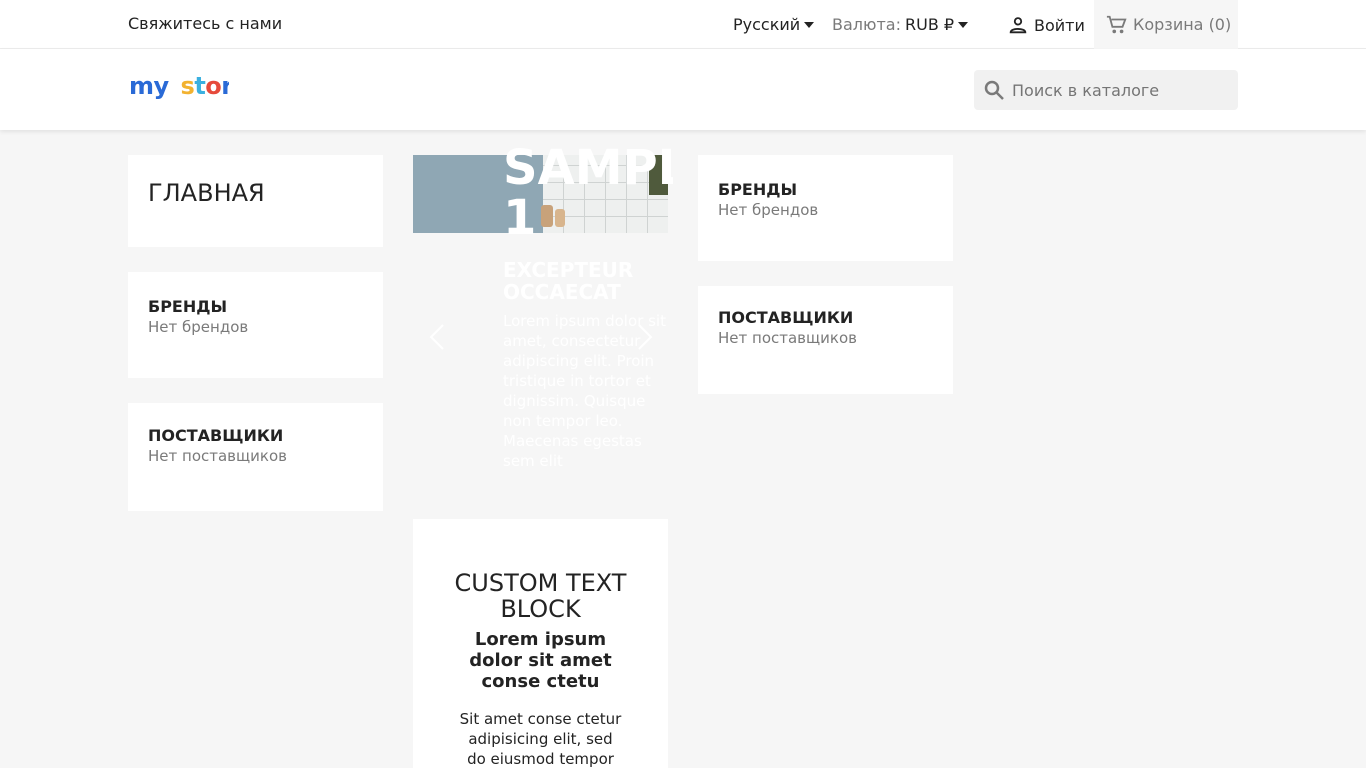  I want to click on contact-us-link: Свяжитесь с нами, so click(205, 23).